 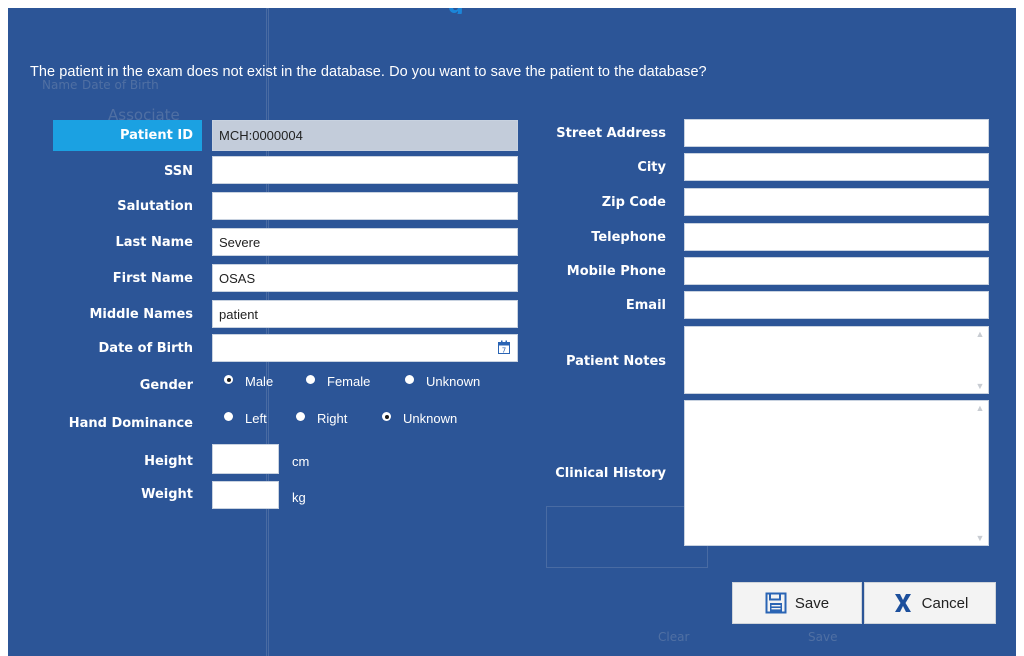 I want to click on save-button: Save, so click(x=797, y=603).